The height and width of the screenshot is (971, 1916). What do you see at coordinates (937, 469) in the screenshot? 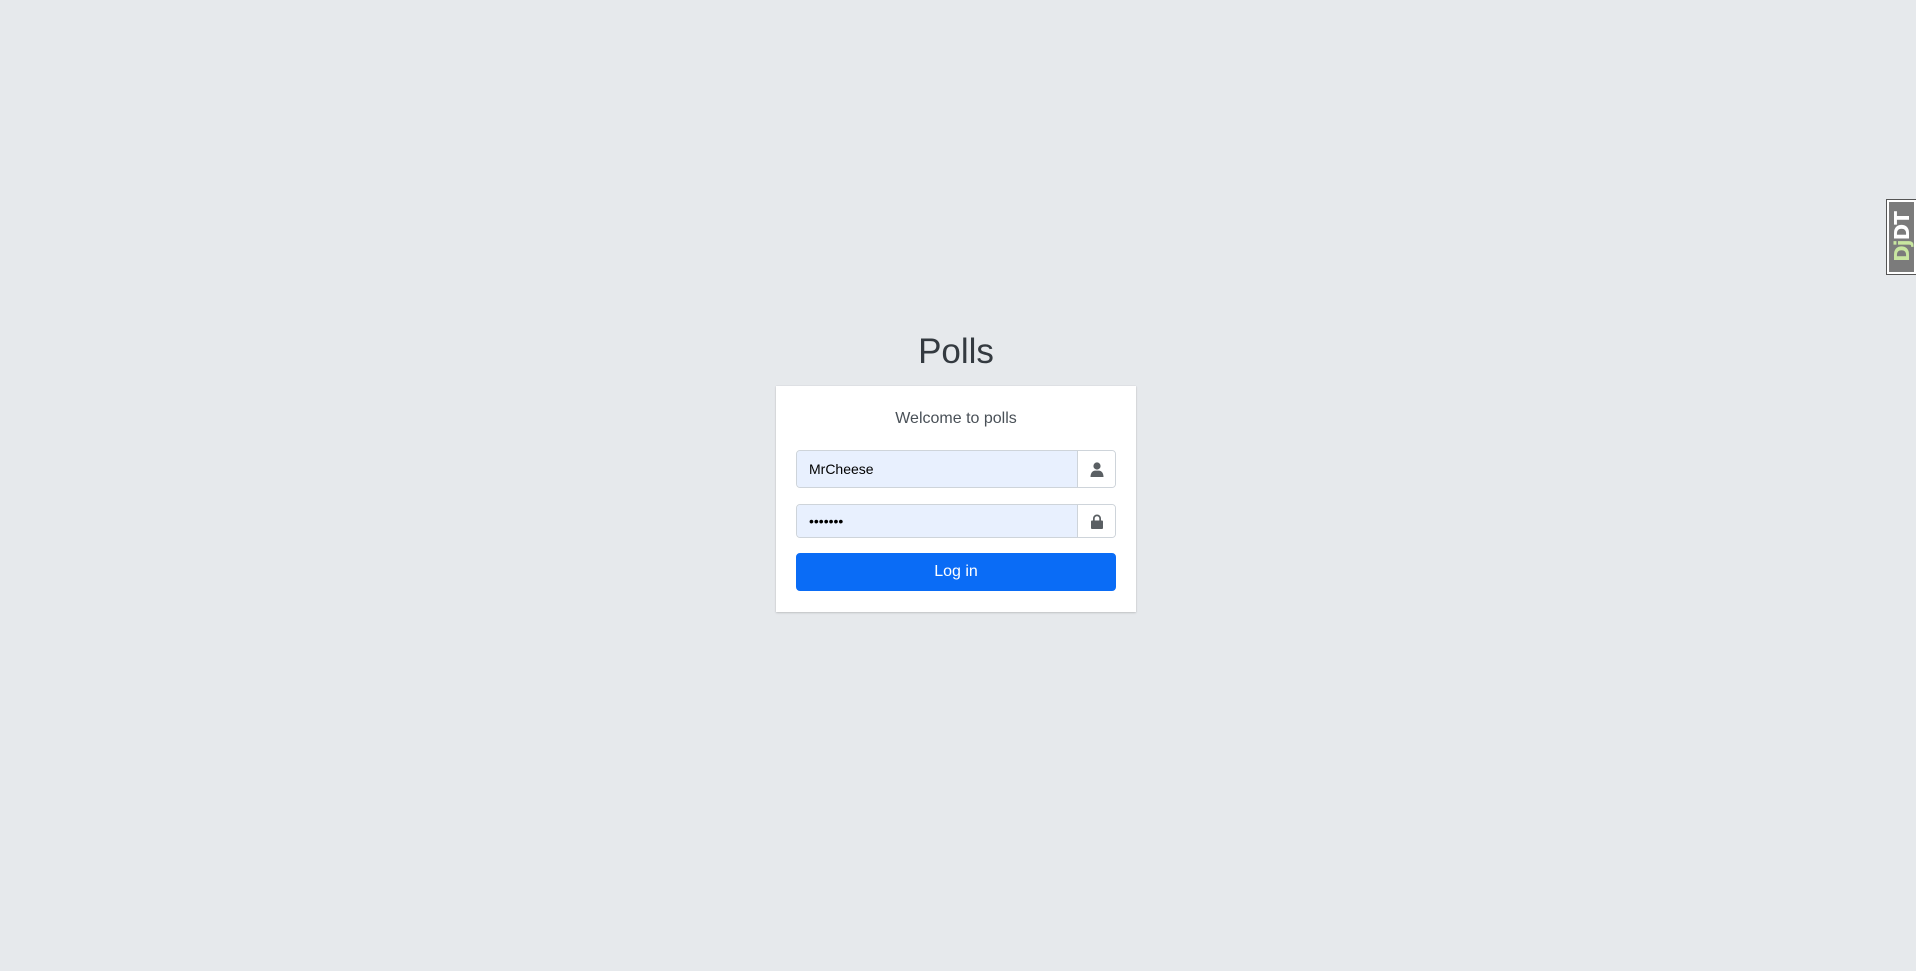
I see `username-input` at bounding box center [937, 469].